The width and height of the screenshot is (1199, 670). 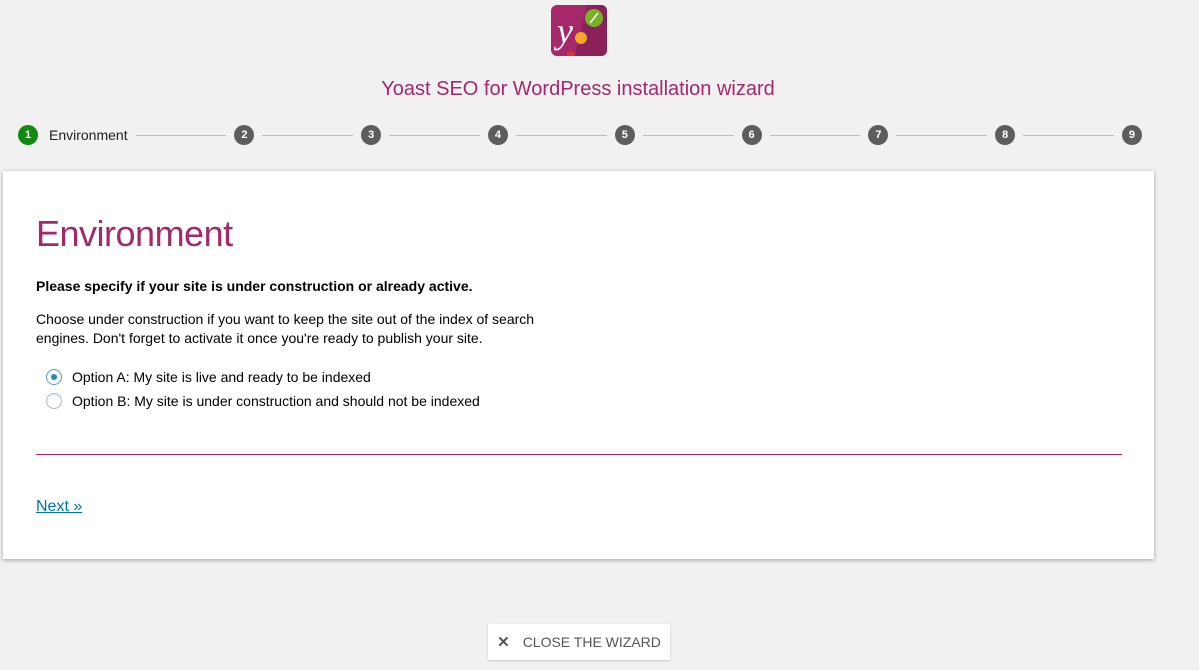 I want to click on step-3-number: 3, so click(x=371, y=135).